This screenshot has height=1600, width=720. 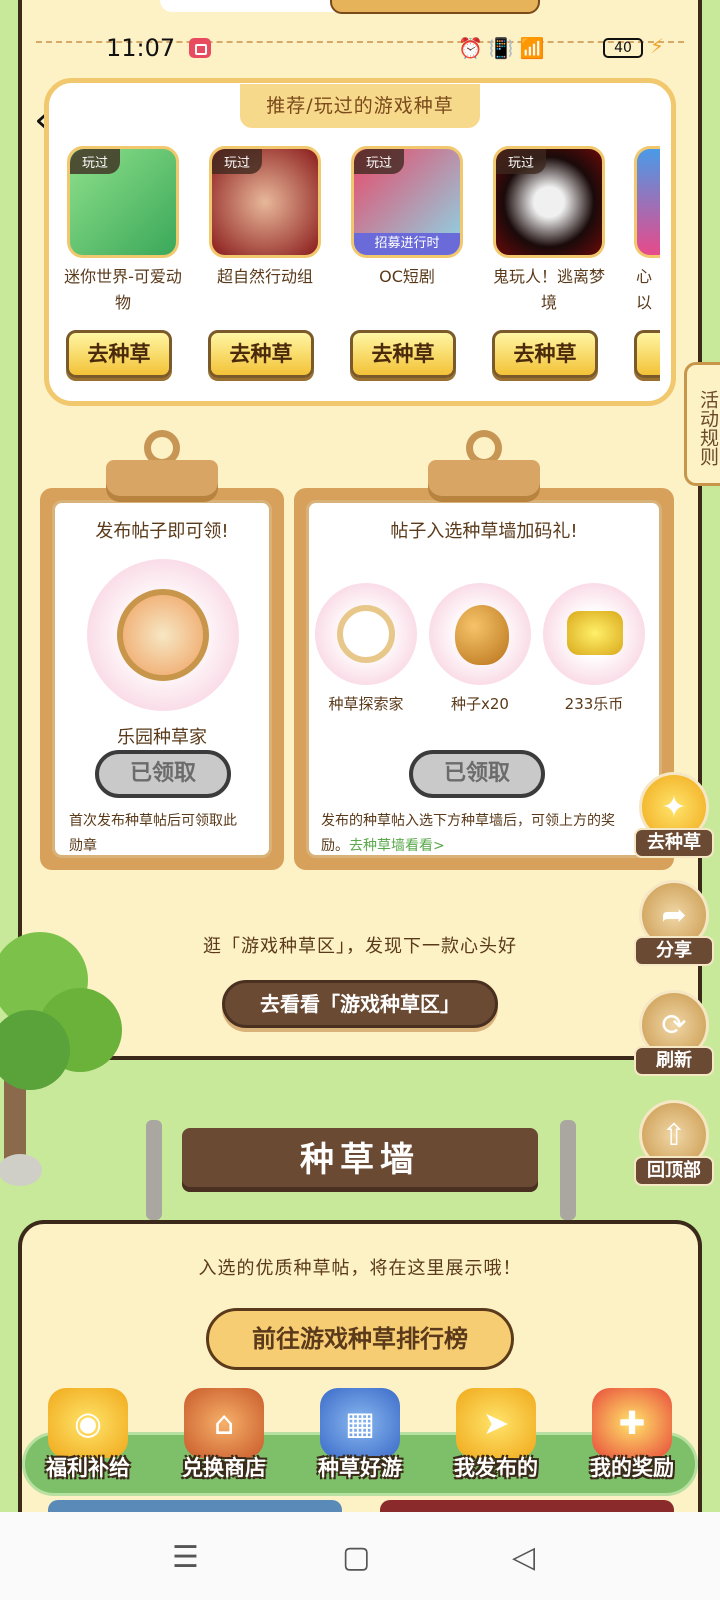 I want to click on shop-icon: ⌂, so click(x=224, y=1423).